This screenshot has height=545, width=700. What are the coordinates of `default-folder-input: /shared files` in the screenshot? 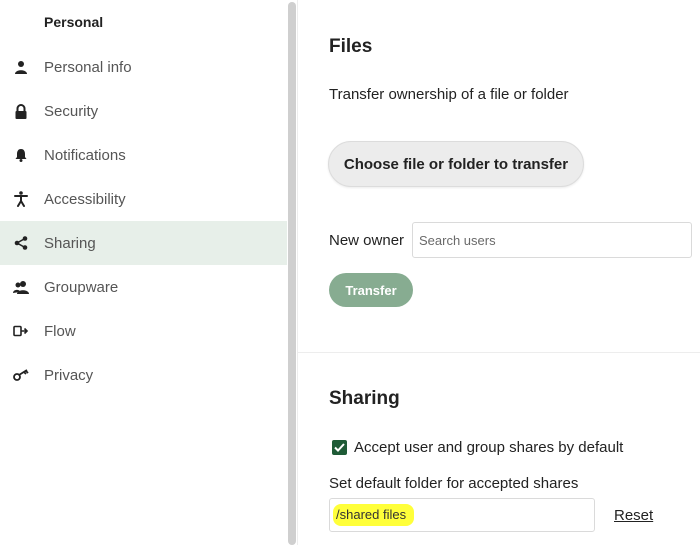 It's located at (462, 515).